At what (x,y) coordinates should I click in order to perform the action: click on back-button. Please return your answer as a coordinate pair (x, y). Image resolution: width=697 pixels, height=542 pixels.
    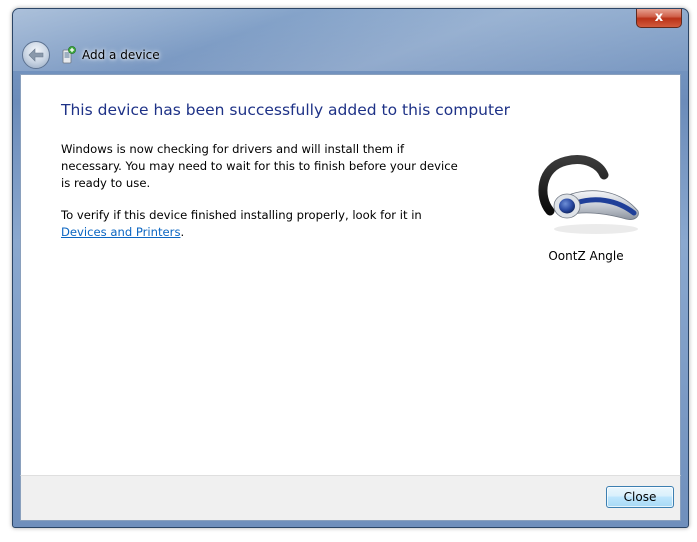
    Looking at the image, I should click on (36, 55).